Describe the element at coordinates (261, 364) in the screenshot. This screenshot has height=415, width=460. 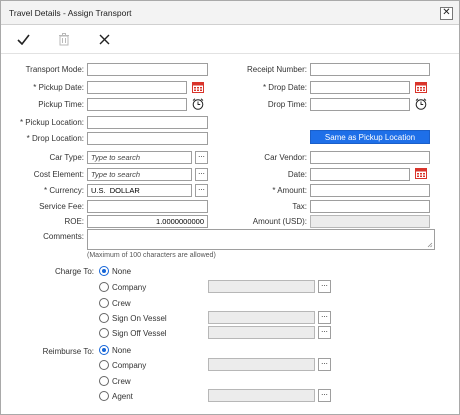
I see `reimburse-to-company-input` at that location.